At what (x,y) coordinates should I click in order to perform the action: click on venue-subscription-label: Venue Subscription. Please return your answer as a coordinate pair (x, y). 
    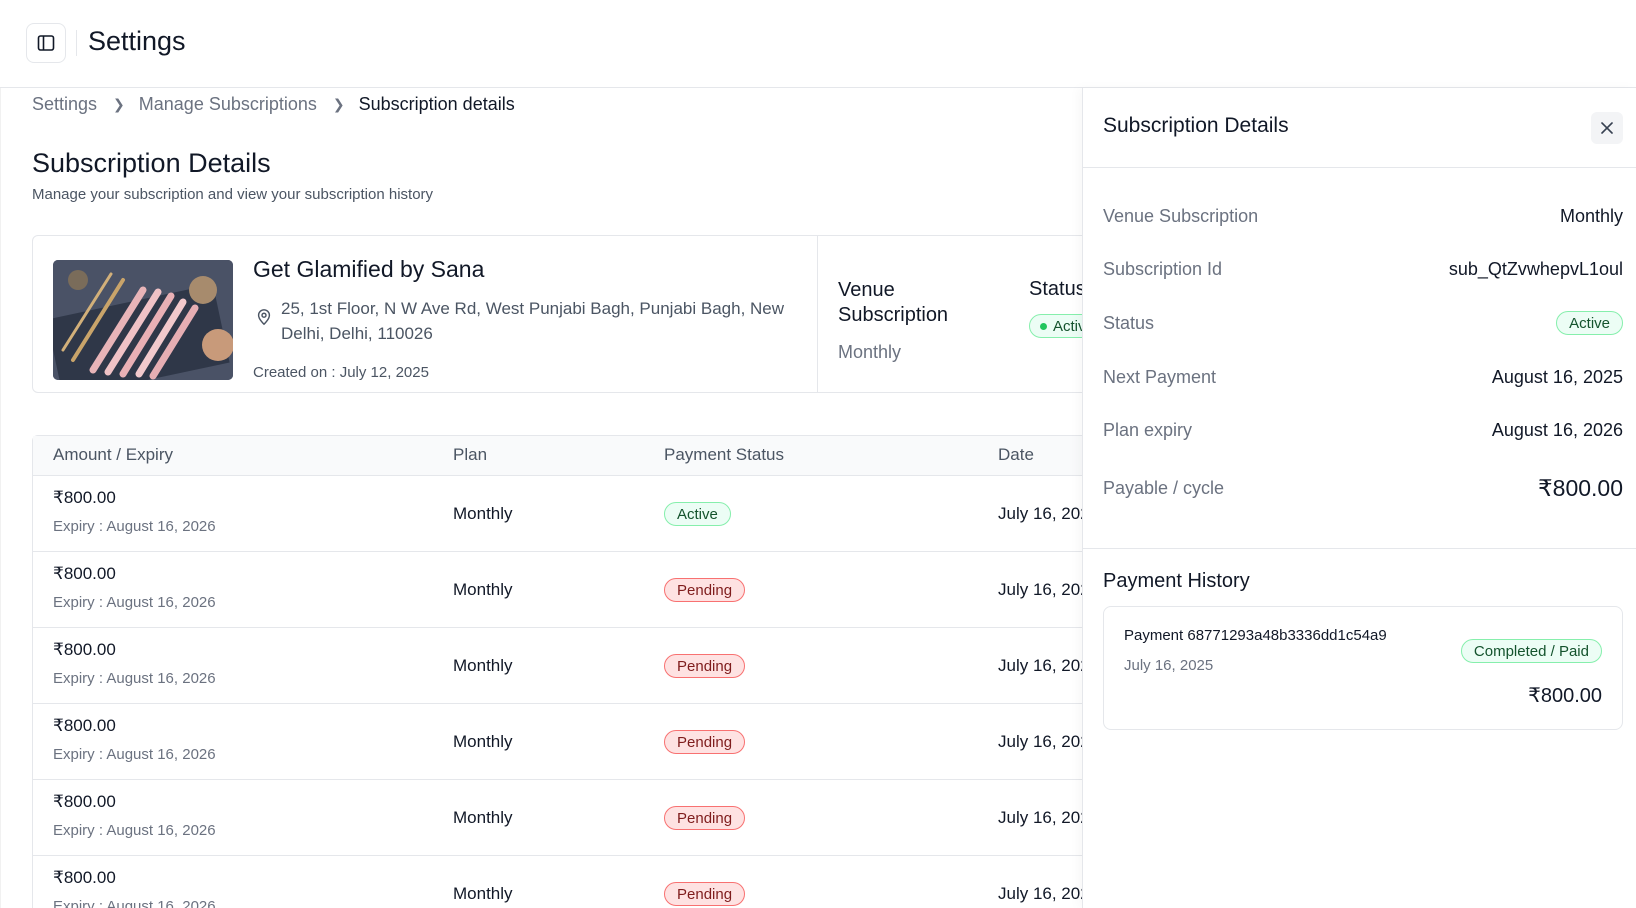
    Looking at the image, I should click on (893, 302).